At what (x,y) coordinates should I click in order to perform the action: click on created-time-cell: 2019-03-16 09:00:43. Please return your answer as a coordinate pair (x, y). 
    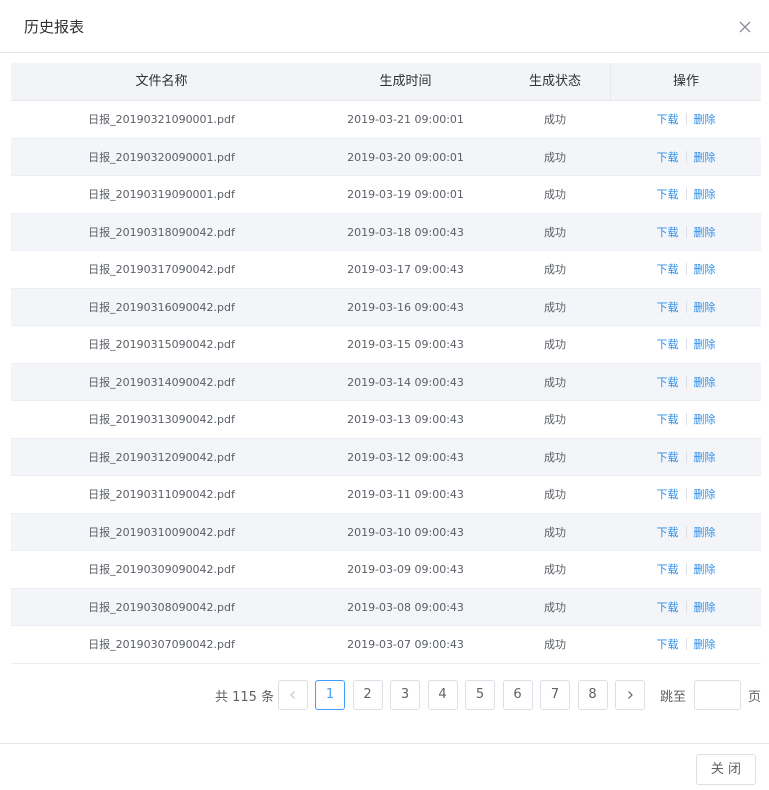
    Looking at the image, I should click on (405, 307).